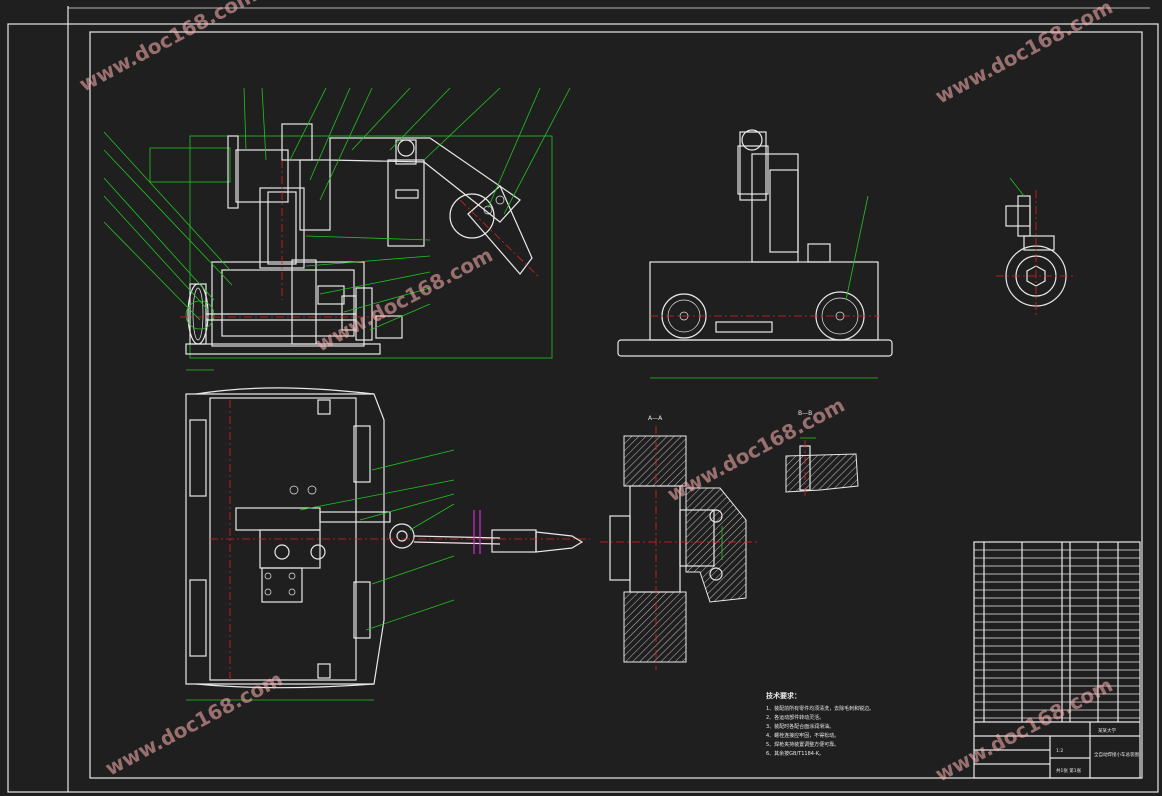 This screenshot has width=1162, height=796. I want to click on tech-req-title: 技术要求：, so click(783, 695).